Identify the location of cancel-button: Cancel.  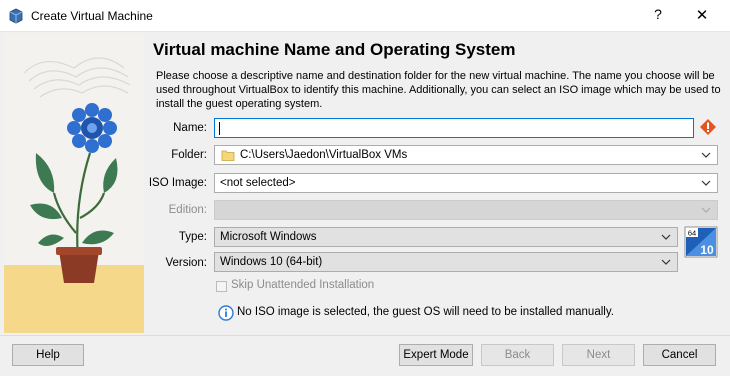
(679, 355).